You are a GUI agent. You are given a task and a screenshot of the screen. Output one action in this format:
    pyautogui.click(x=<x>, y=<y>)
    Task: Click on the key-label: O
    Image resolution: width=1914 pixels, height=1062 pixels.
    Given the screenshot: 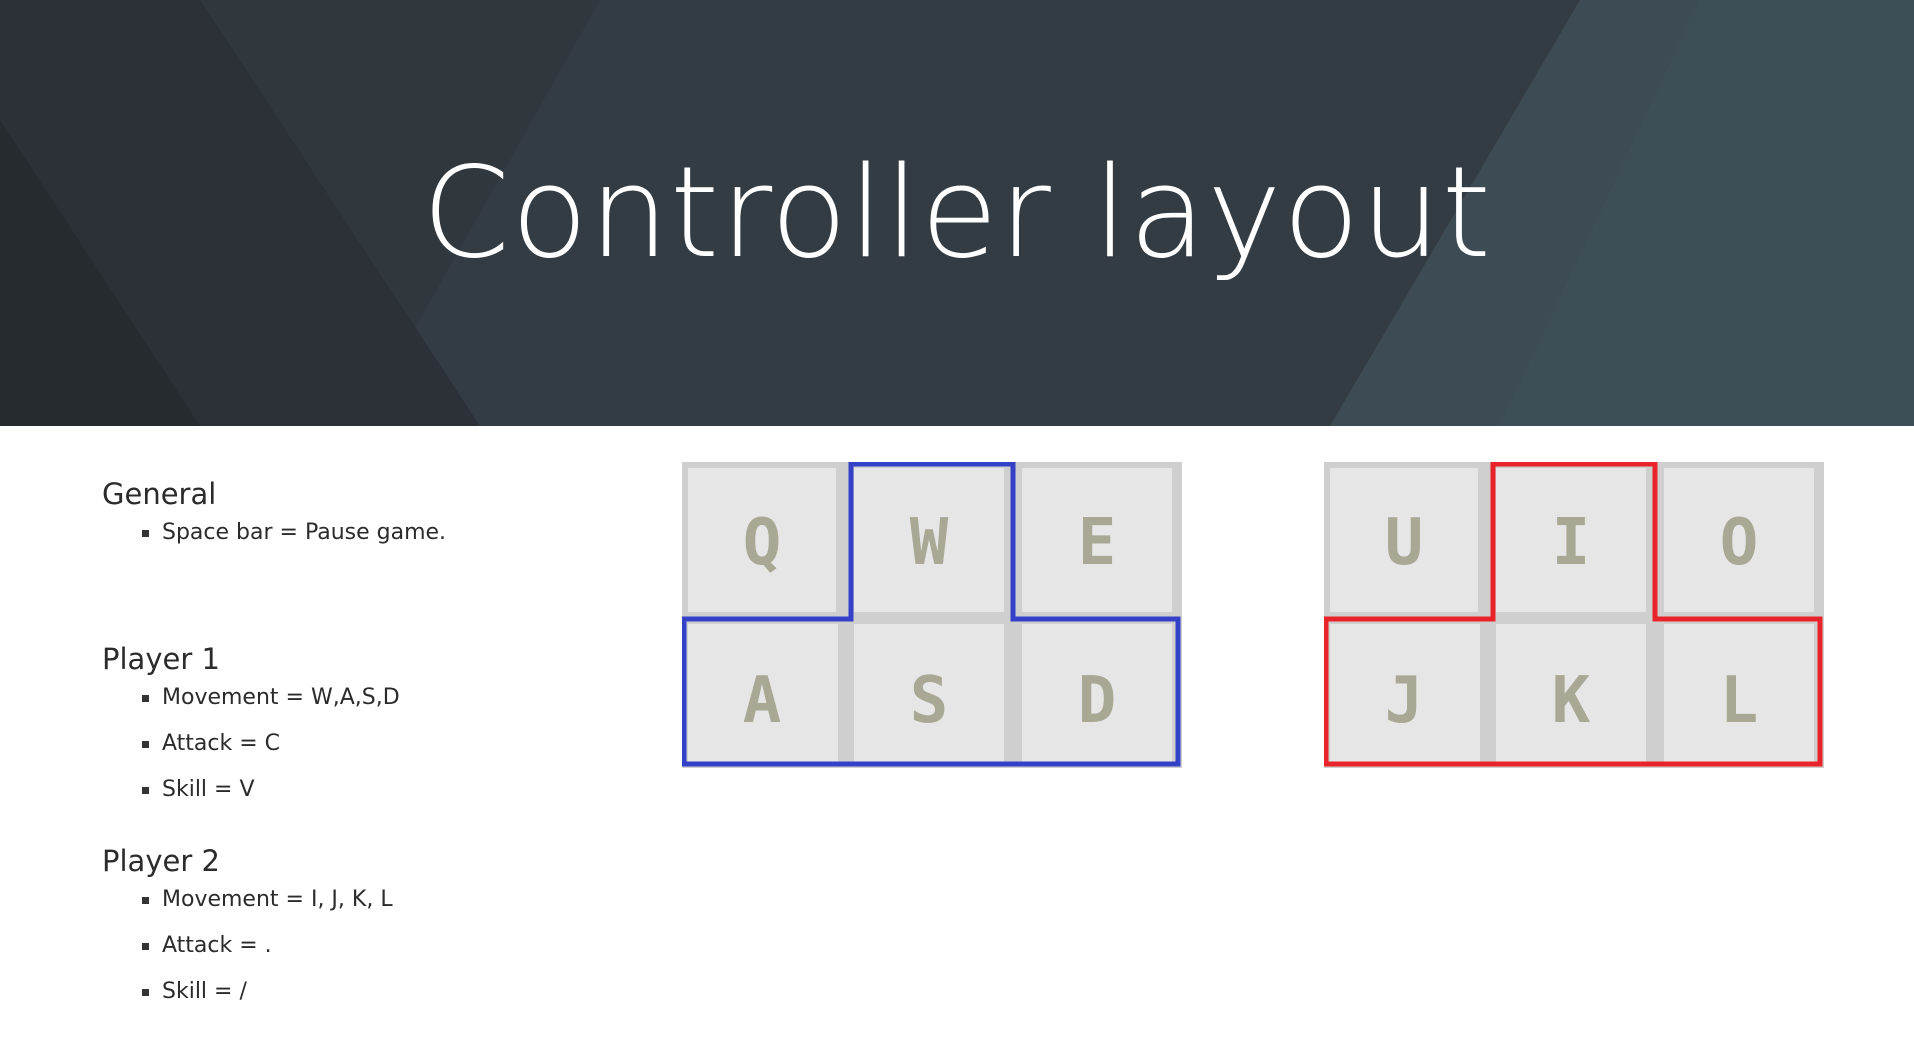 What is the action you would take?
    pyautogui.click(x=1739, y=543)
    